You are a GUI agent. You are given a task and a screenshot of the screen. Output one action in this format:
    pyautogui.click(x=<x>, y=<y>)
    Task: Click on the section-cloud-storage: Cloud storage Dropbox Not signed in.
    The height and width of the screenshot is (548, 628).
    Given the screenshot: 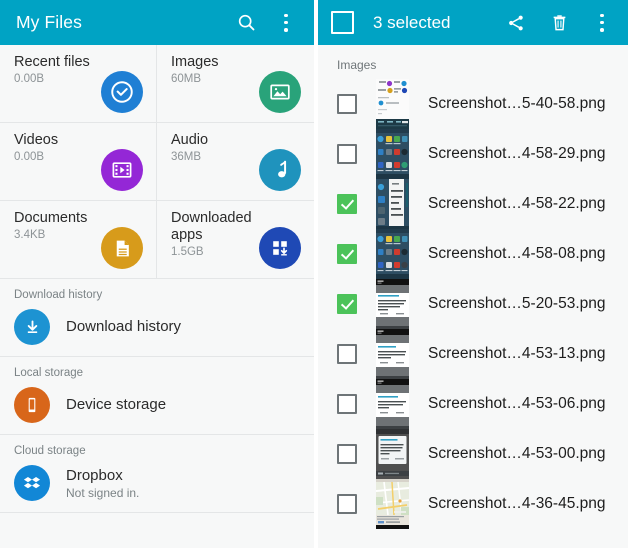 What is the action you would take?
    pyautogui.click(x=157, y=474)
    